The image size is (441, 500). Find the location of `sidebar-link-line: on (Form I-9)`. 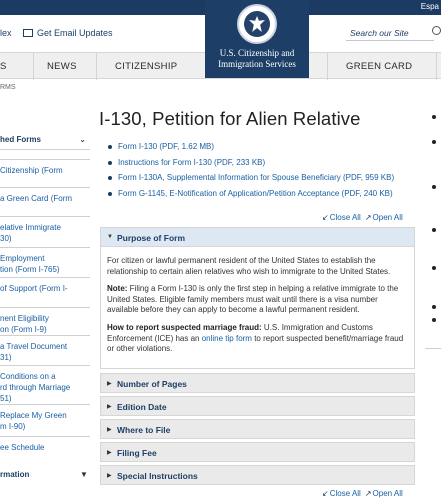

sidebar-link-line: on (Form I-9) is located at coordinates (23, 329).